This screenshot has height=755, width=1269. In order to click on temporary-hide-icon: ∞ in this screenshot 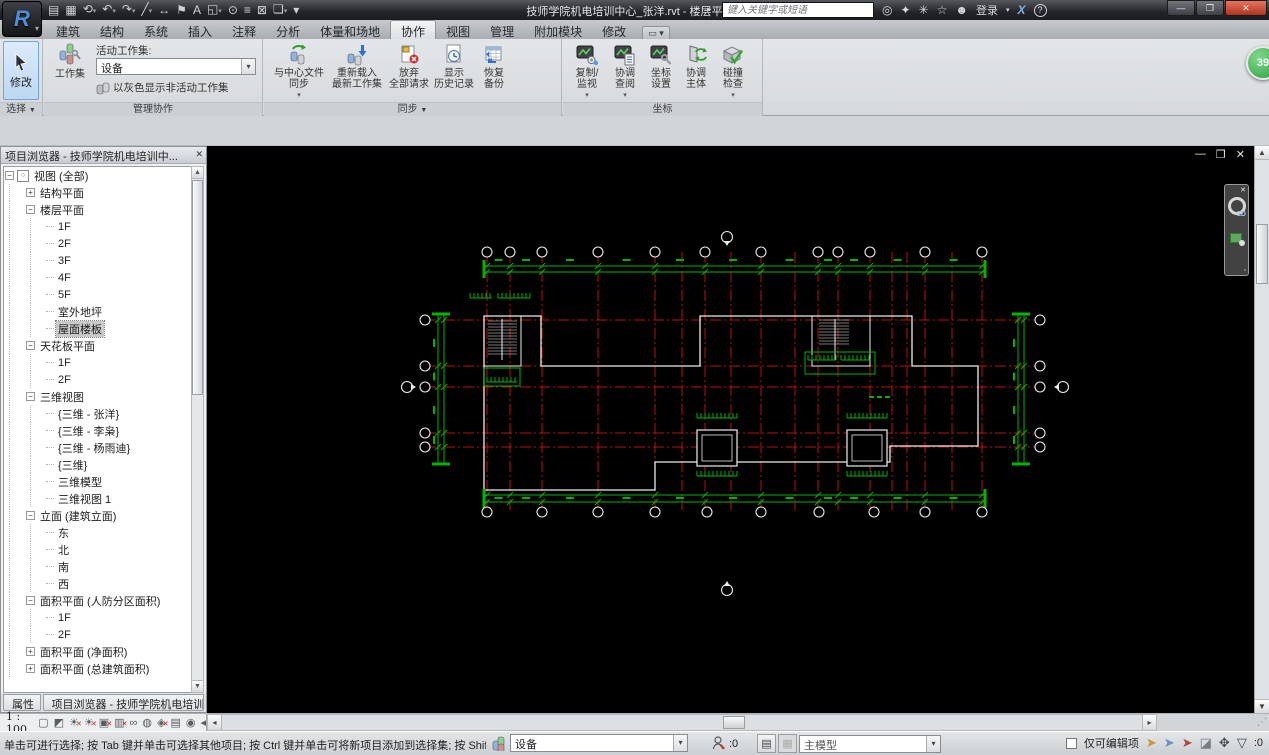, I will do `click(134, 723)`.